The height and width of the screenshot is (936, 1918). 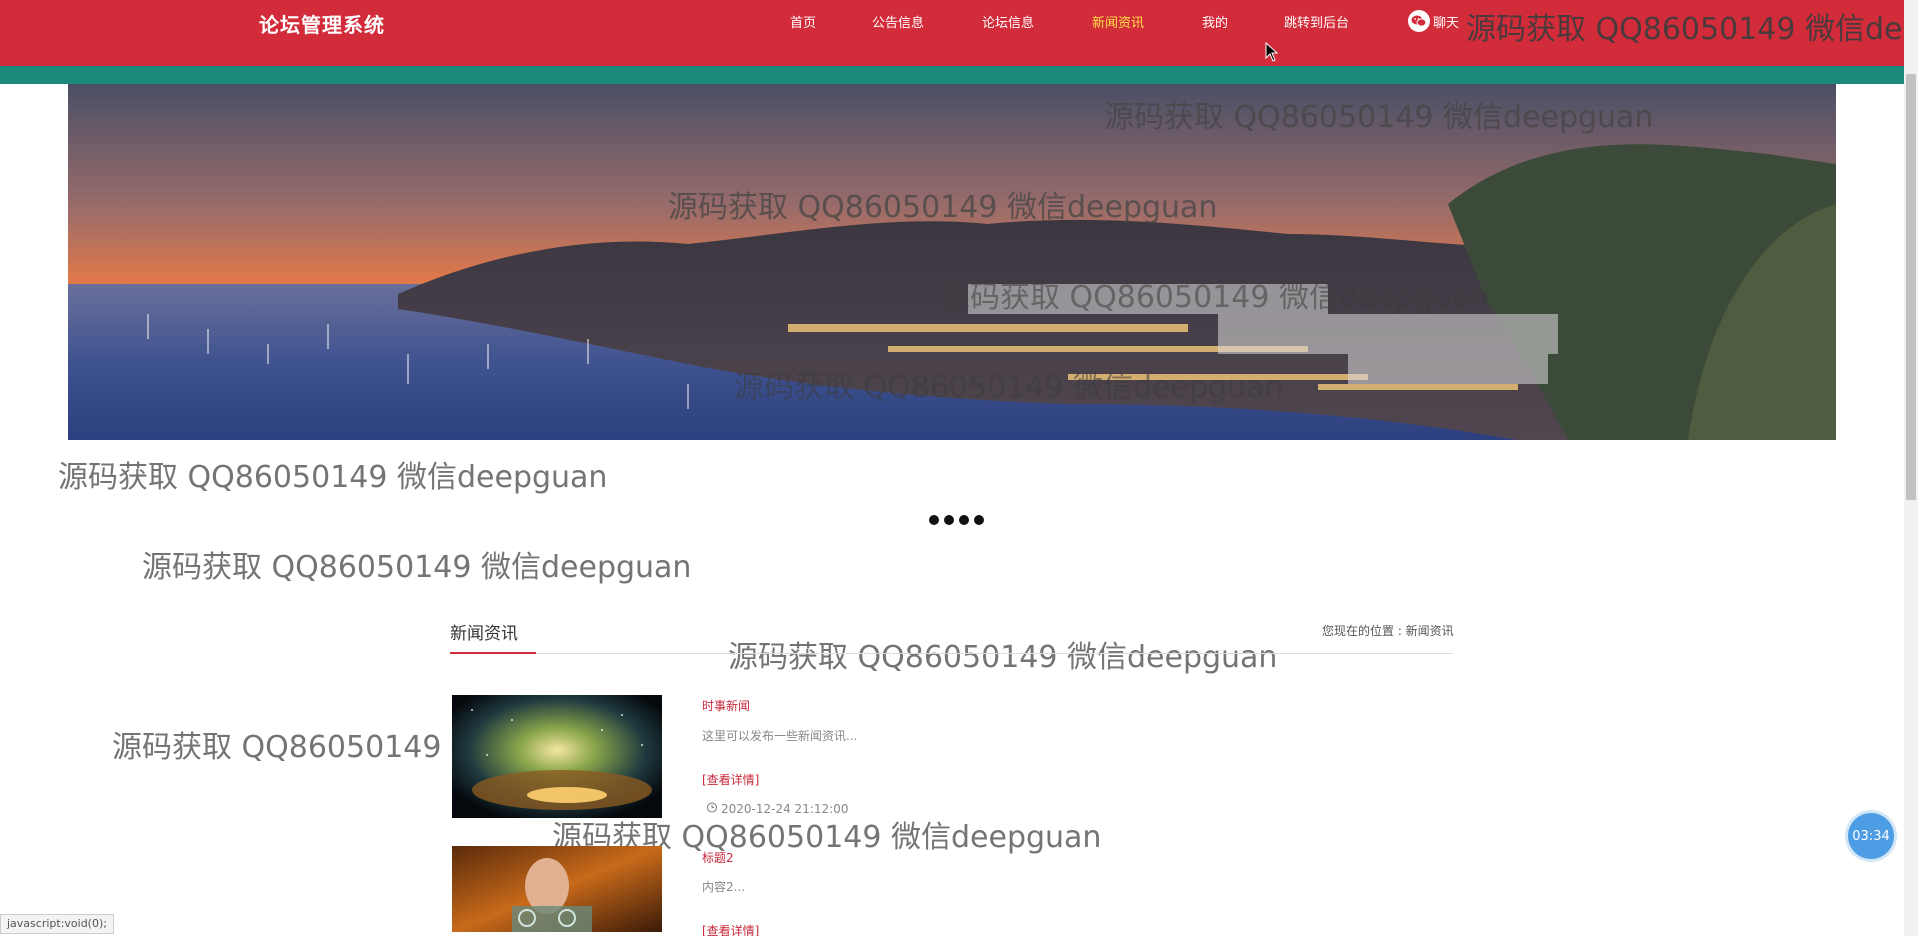 What do you see at coordinates (1008, 21) in the screenshot?
I see `nav-forum: 论坛信息` at bounding box center [1008, 21].